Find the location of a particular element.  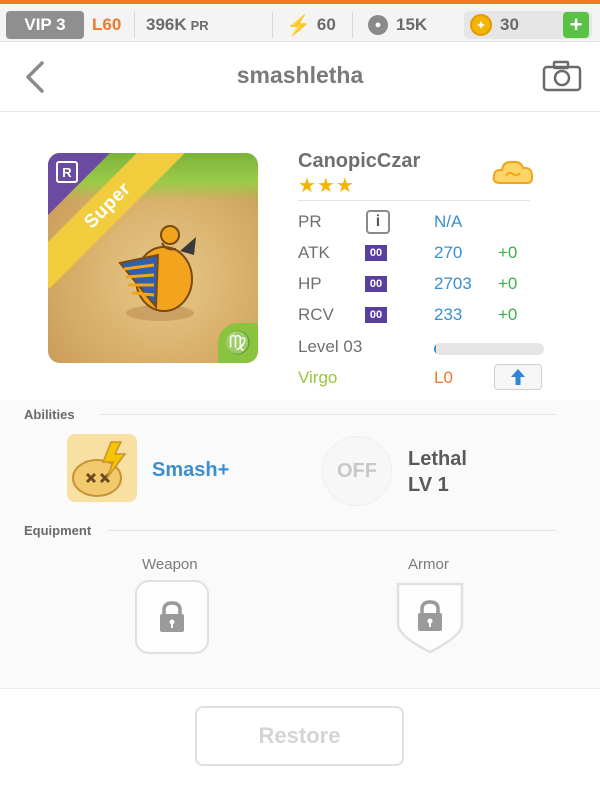

stat-value: 233 is located at coordinates (448, 314).